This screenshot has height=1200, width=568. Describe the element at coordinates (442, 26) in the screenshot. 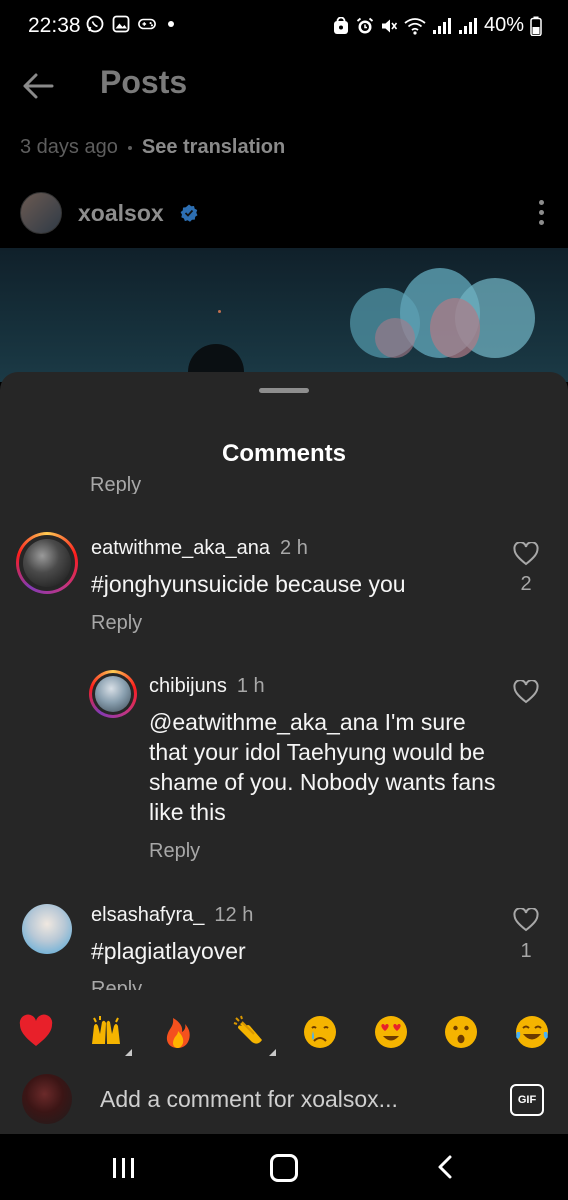

I see `signal-1-icon` at that location.